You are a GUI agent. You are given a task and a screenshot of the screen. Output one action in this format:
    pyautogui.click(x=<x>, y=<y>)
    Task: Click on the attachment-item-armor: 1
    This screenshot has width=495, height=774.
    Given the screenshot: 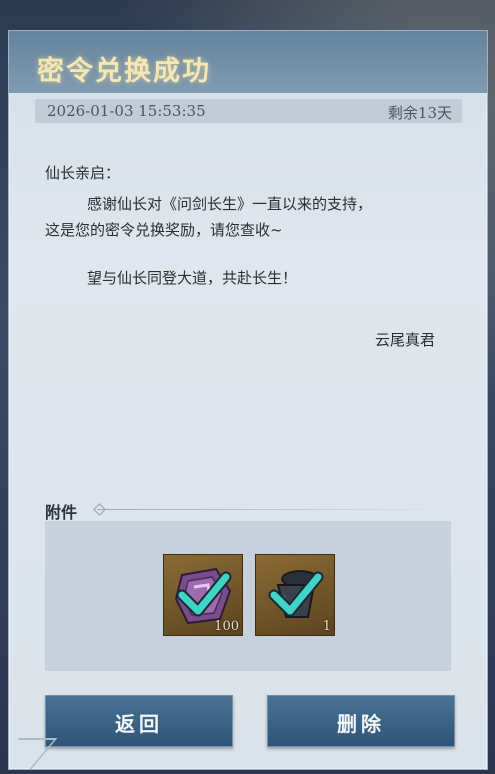 What is the action you would take?
    pyautogui.click(x=295, y=595)
    